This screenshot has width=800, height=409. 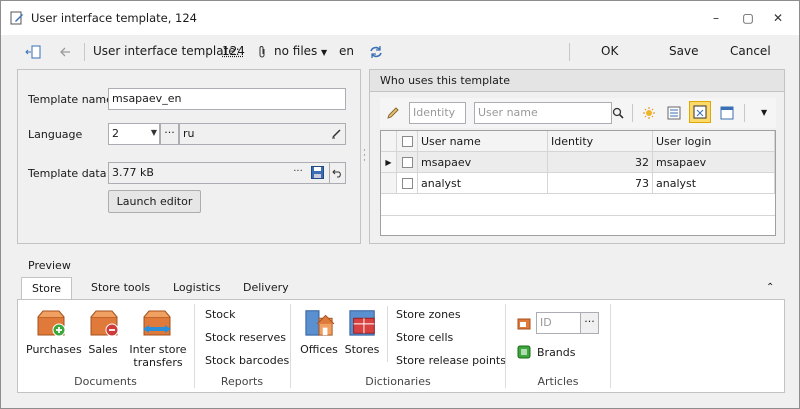 I want to click on template-data-ellipsis-button: ···, so click(x=298, y=173).